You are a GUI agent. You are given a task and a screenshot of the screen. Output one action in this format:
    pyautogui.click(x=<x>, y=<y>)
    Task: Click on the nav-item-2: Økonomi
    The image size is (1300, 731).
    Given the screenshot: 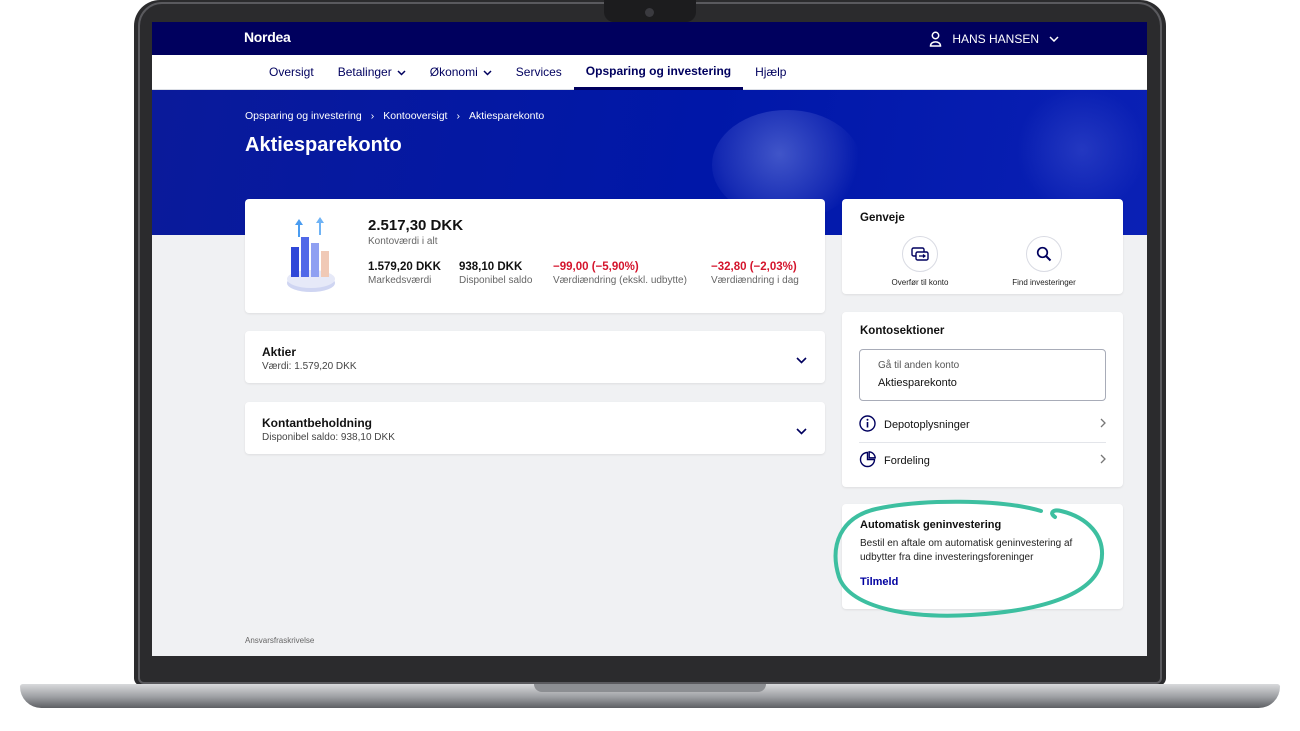 What is the action you would take?
    pyautogui.click(x=461, y=72)
    